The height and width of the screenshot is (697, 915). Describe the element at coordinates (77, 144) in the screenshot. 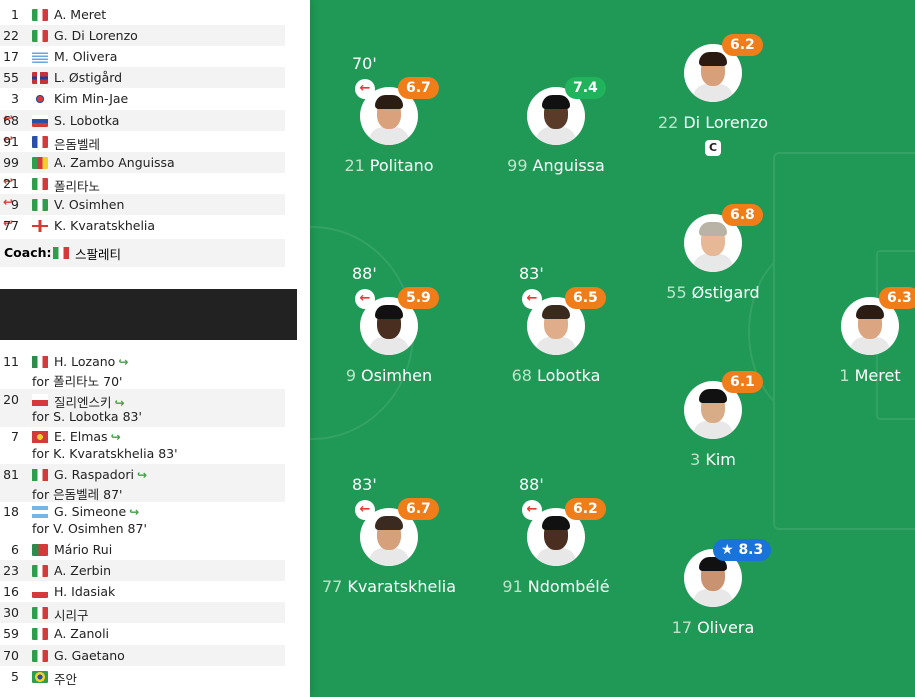

I see `player-name: 은돔벨레` at that location.